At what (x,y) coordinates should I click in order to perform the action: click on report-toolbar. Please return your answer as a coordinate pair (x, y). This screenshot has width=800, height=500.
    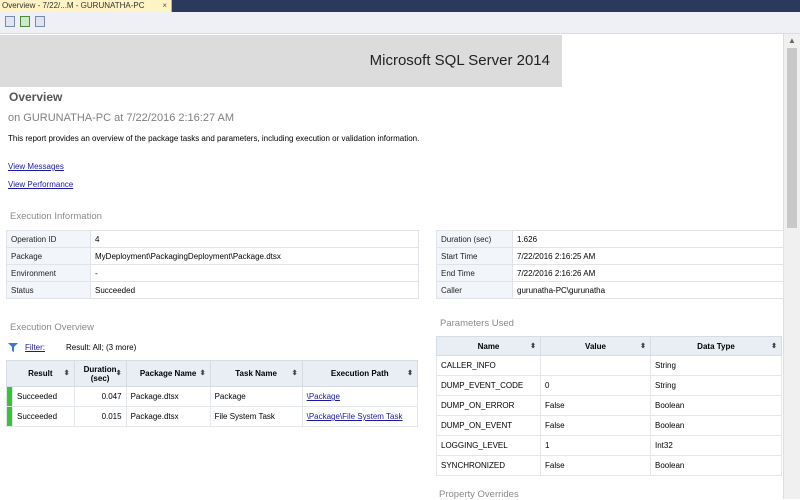
    Looking at the image, I should click on (400, 23).